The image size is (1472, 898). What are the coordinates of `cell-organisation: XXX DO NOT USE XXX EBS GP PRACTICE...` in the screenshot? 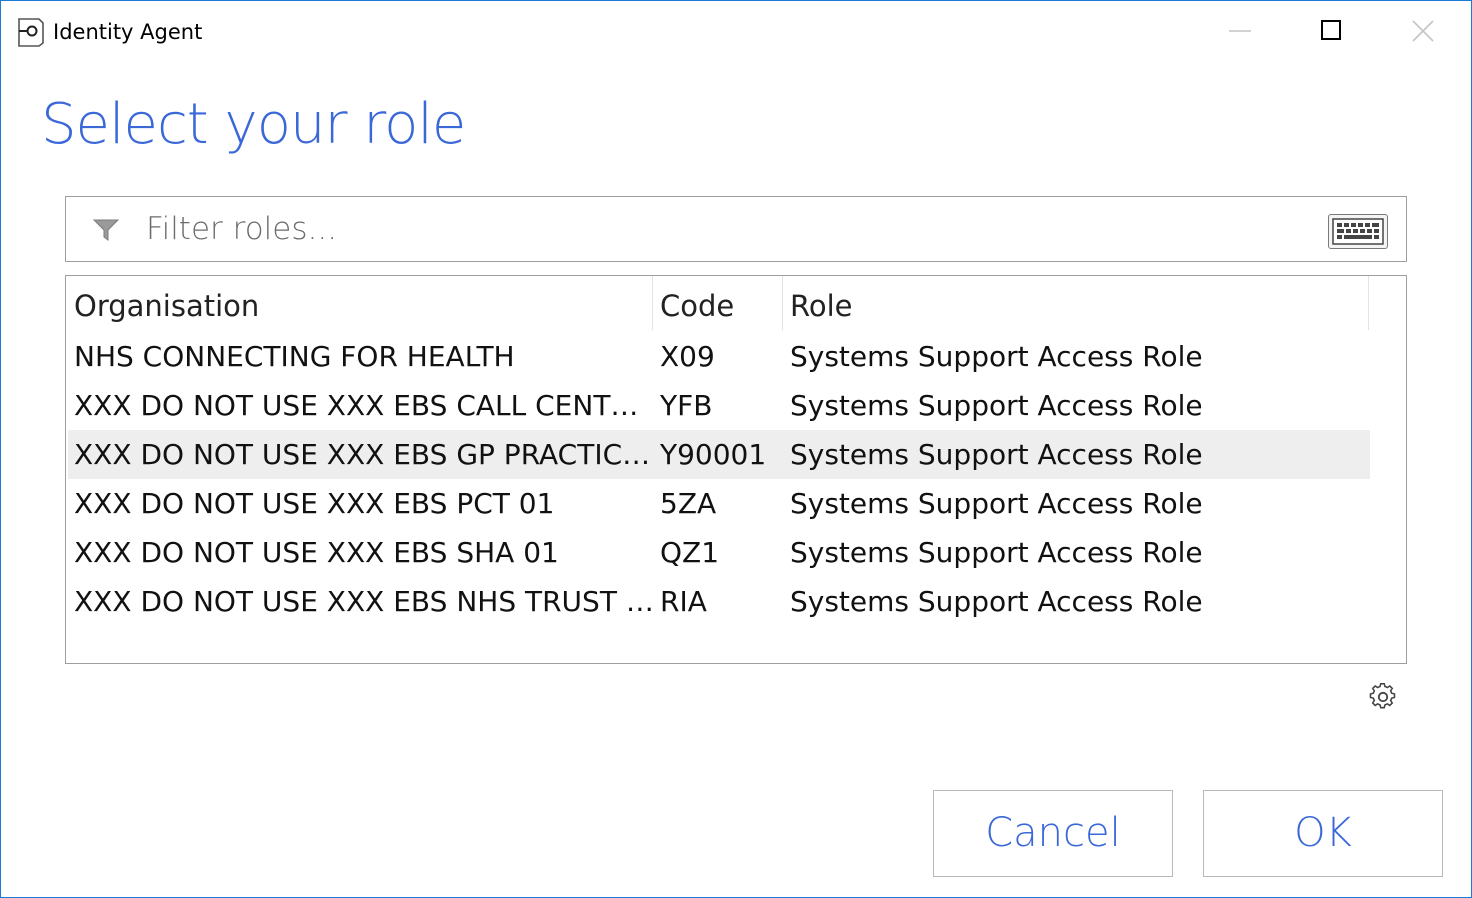 It's located at (364, 454).